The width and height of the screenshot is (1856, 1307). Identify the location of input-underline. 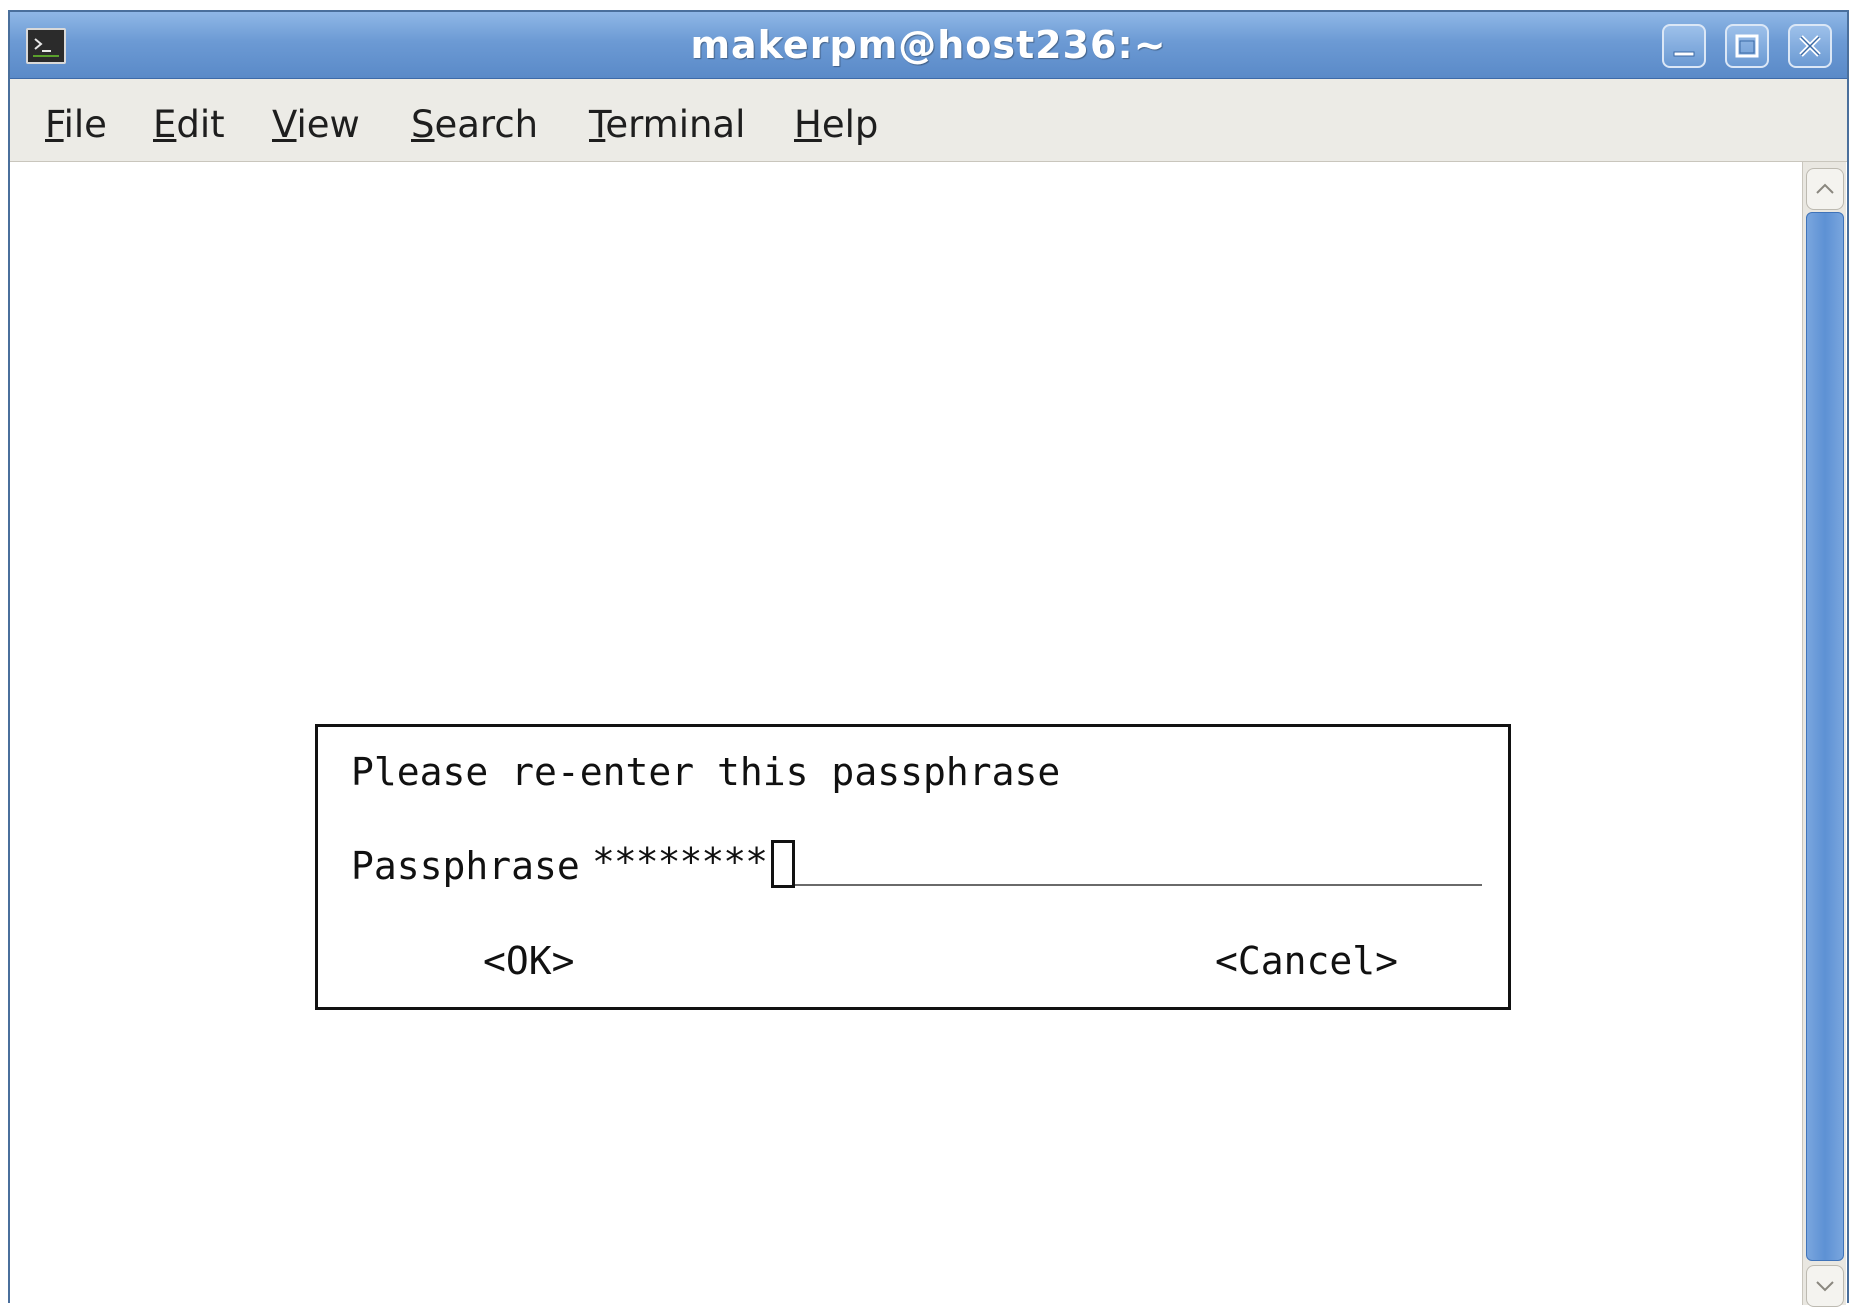
(1138, 885).